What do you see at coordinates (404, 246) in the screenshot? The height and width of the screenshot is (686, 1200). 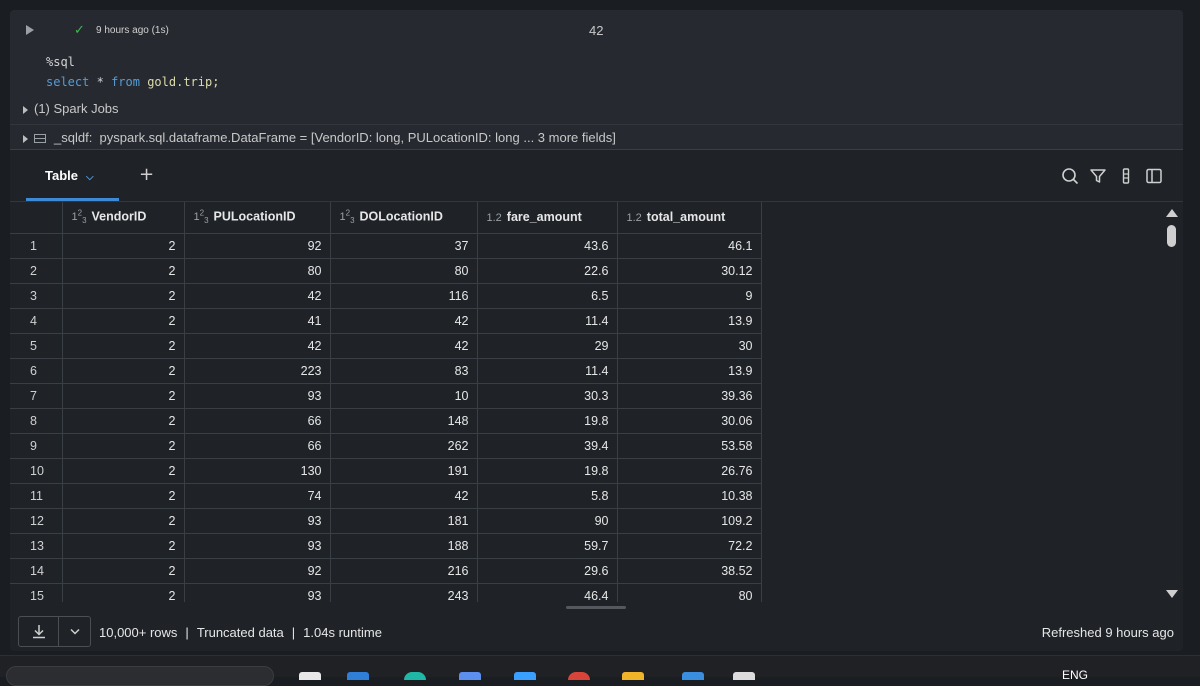 I see `table-cell: 37` at bounding box center [404, 246].